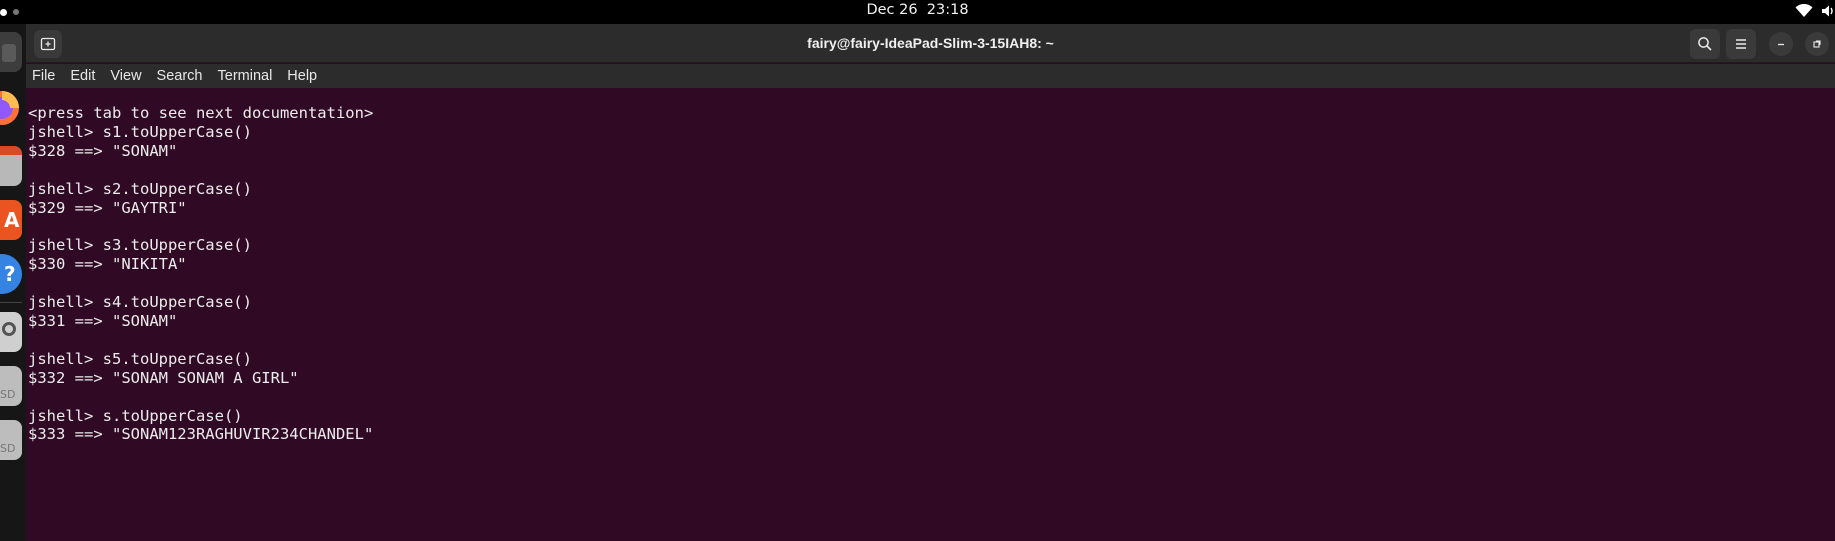  What do you see at coordinates (140, 302) in the screenshot?
I see `terminal-line: jshell> s4.toUpperCase()` at bounding box center [140, 302].